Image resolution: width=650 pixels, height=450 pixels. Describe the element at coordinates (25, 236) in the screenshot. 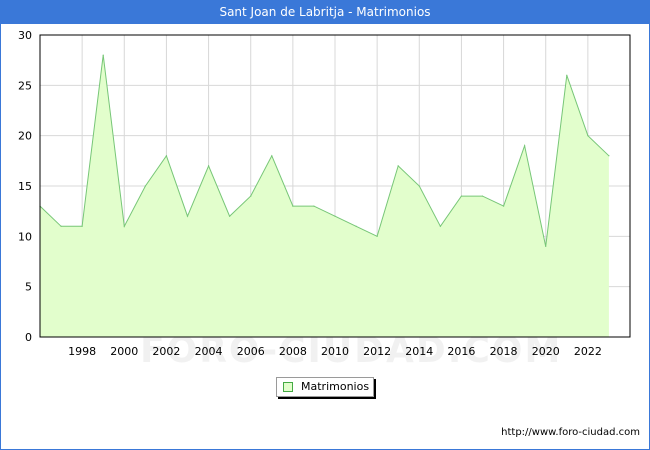

I see `y-tick-label: 10` at that location.